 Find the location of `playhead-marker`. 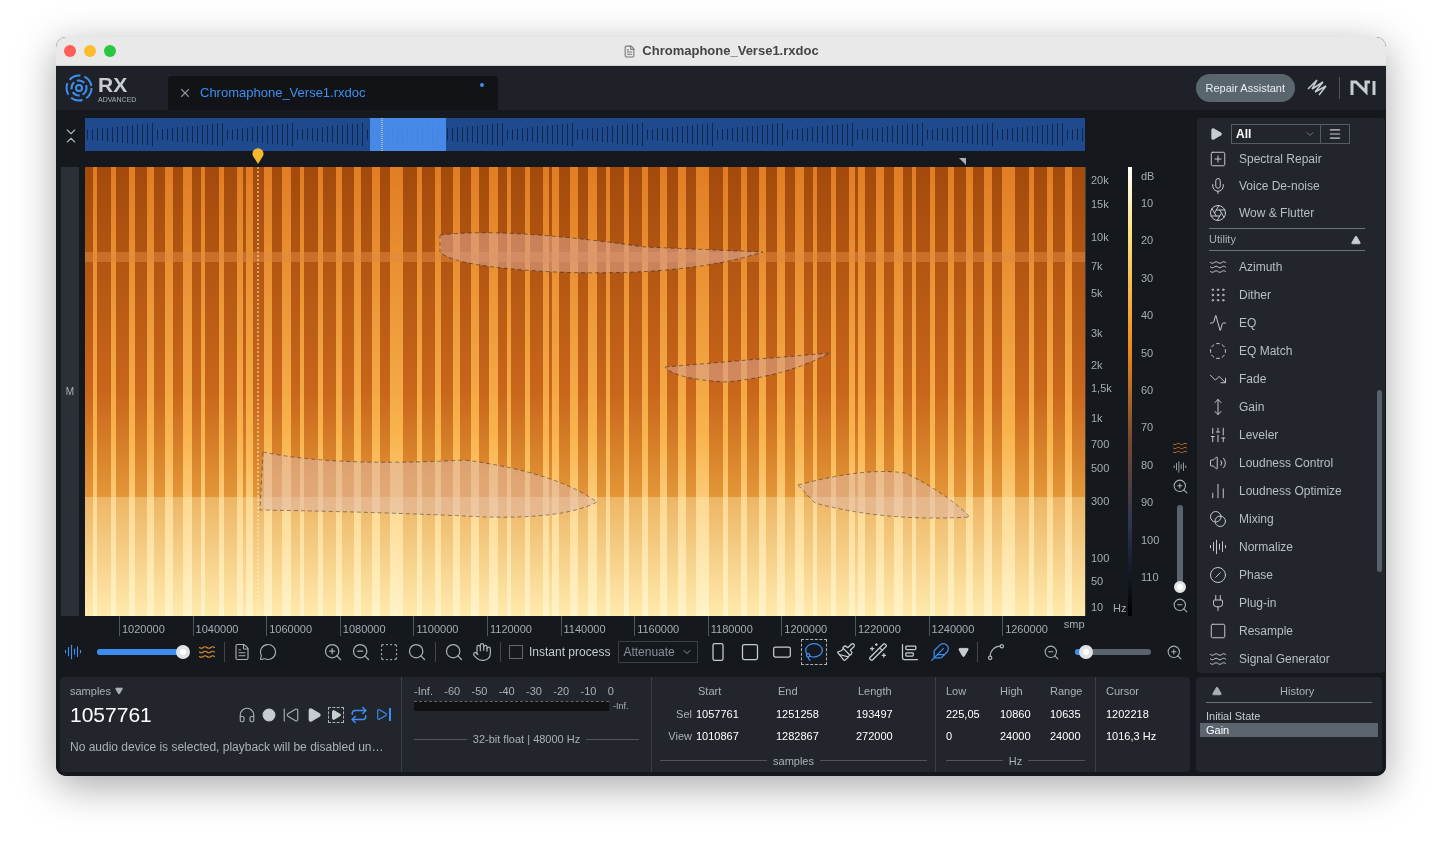

playhead-marker is located at coordinates (258, 156).